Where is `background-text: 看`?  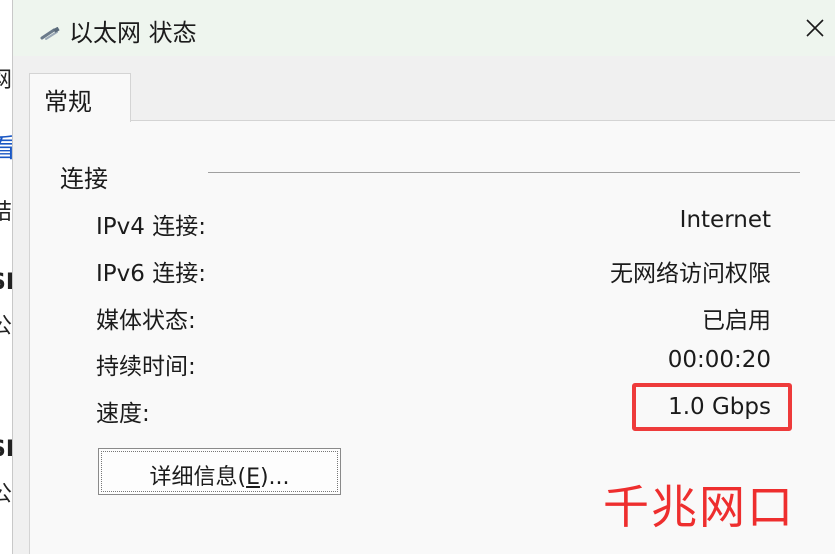 background-text: 看 is located at coordinates (6, 146).